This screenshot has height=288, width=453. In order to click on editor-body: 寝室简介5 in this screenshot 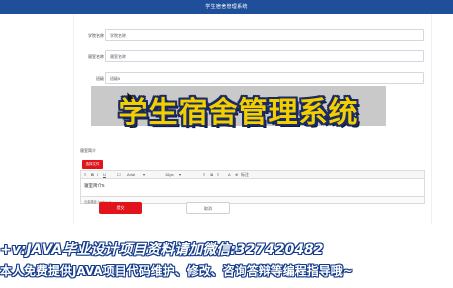, I will do `click(252, 187)`.